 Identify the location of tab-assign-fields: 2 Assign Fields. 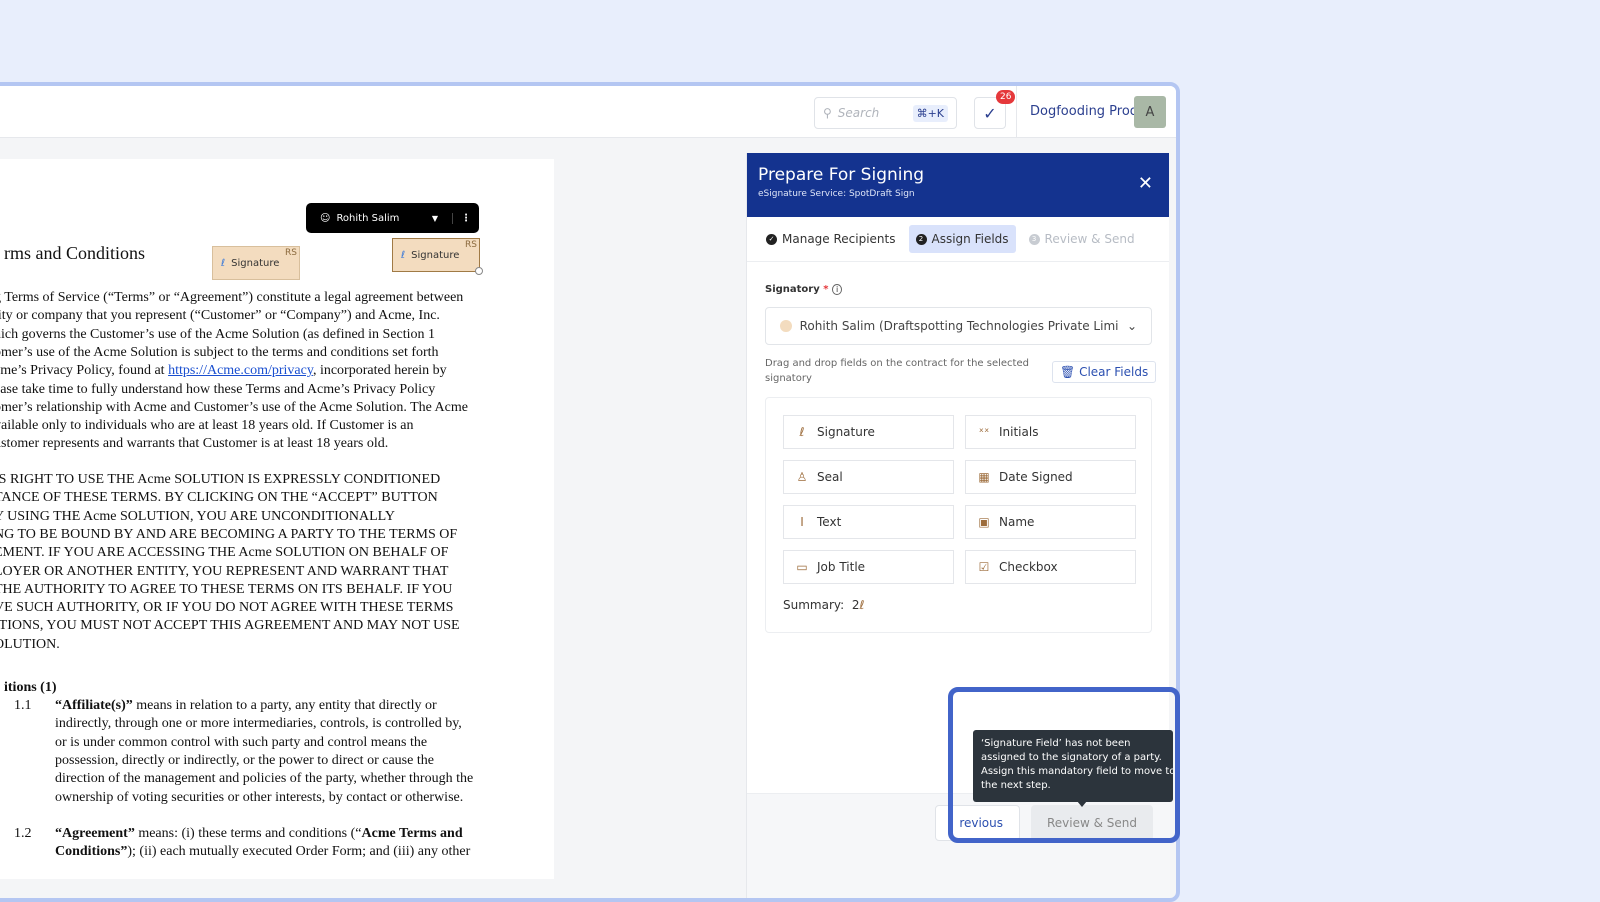
(962, 239).